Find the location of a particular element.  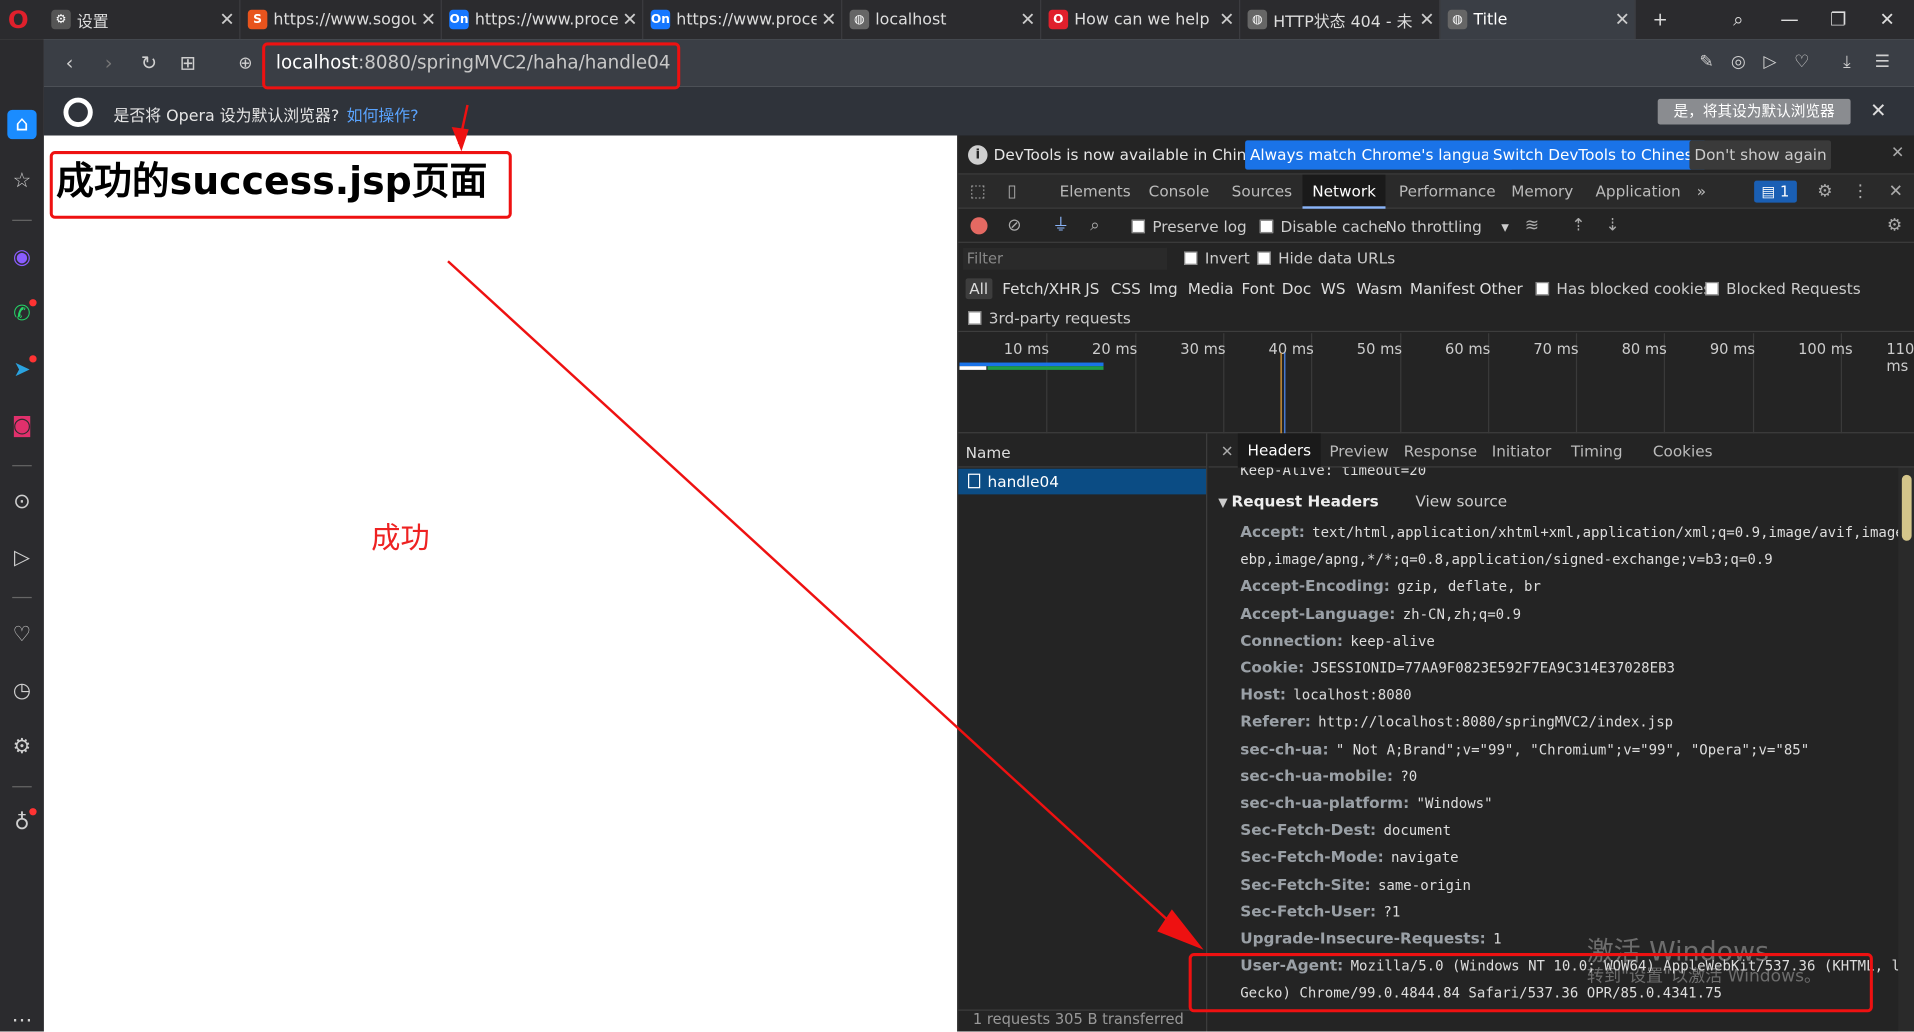

detail-tab-initiator: Initiator is located at coordinates (1522, 451).